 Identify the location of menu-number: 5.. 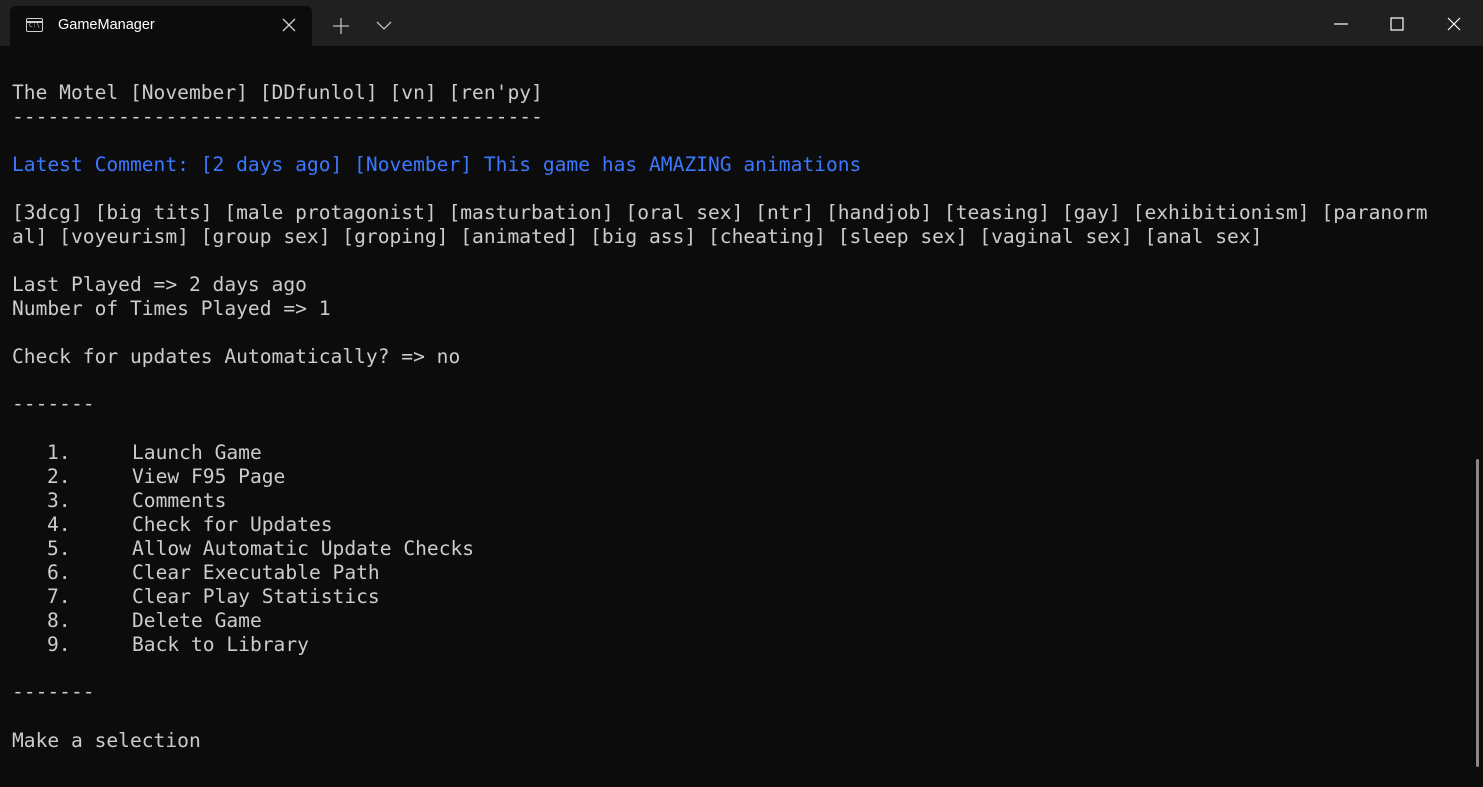
(59, 548).